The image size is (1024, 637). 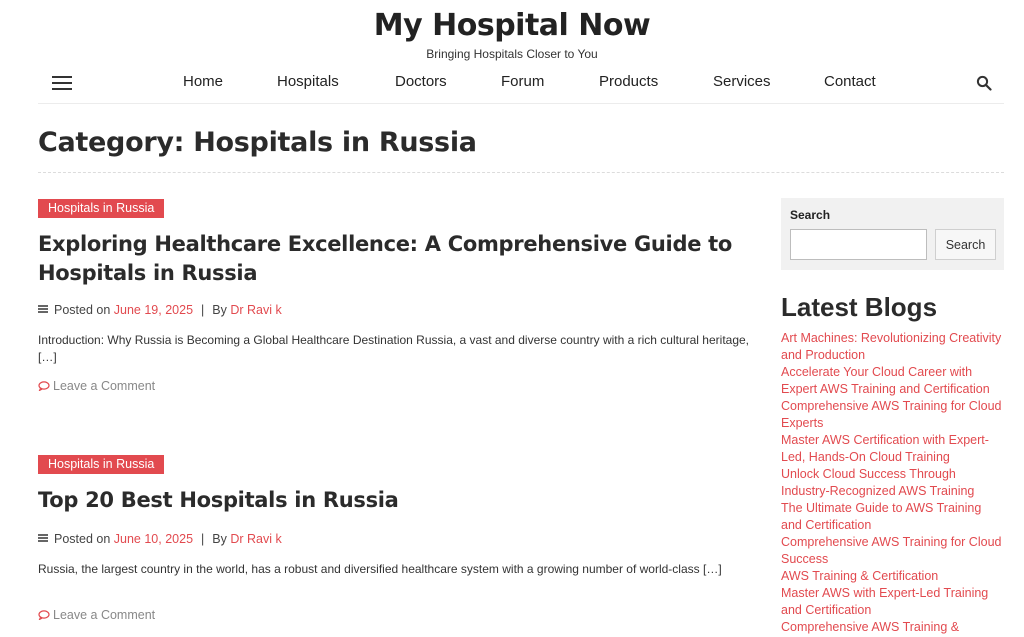 I want to click on latest-blog-link: AWS Training & Certification, so click(x=892, y=576).